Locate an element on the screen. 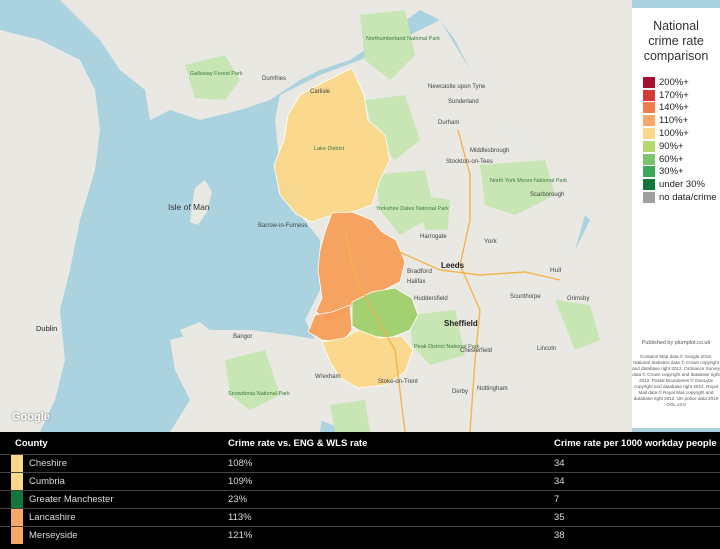  map-label-durham: Durham is located at coordinates (448, 123).